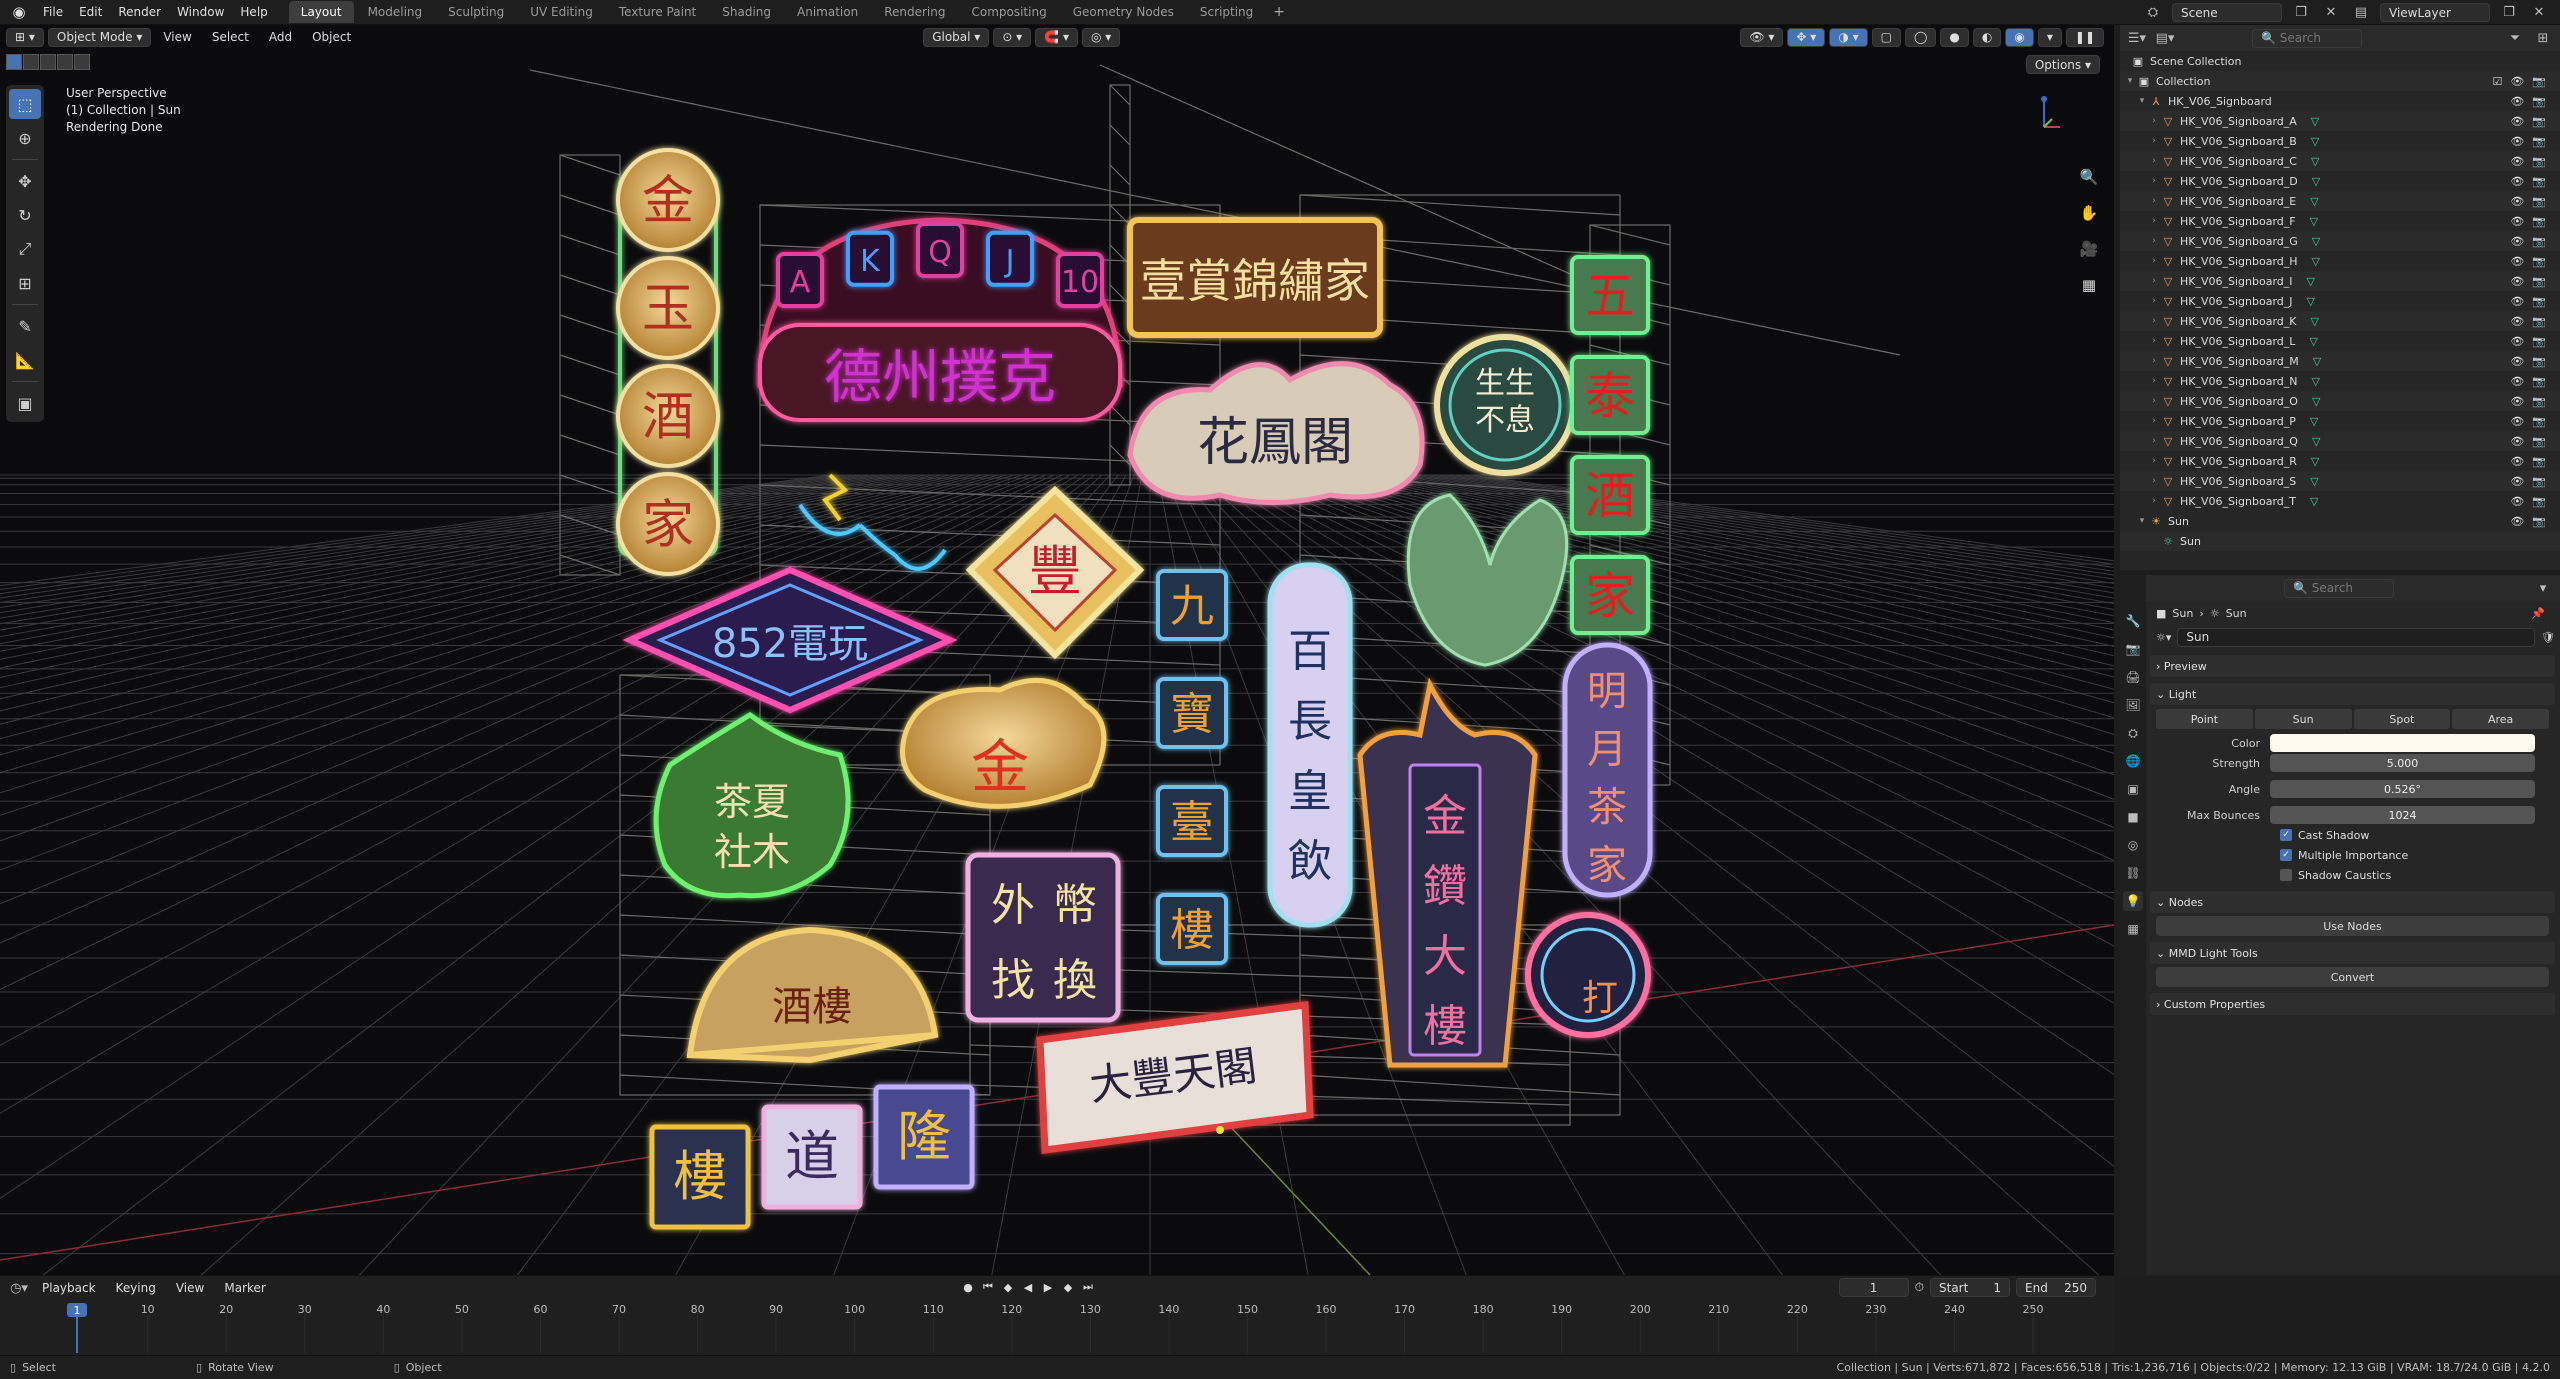 The image size is (2560, 1379). What do you see at coordinates (200, 12) in the screenshot?
I see `menu-window: Window` at bounding box center [200, 12].